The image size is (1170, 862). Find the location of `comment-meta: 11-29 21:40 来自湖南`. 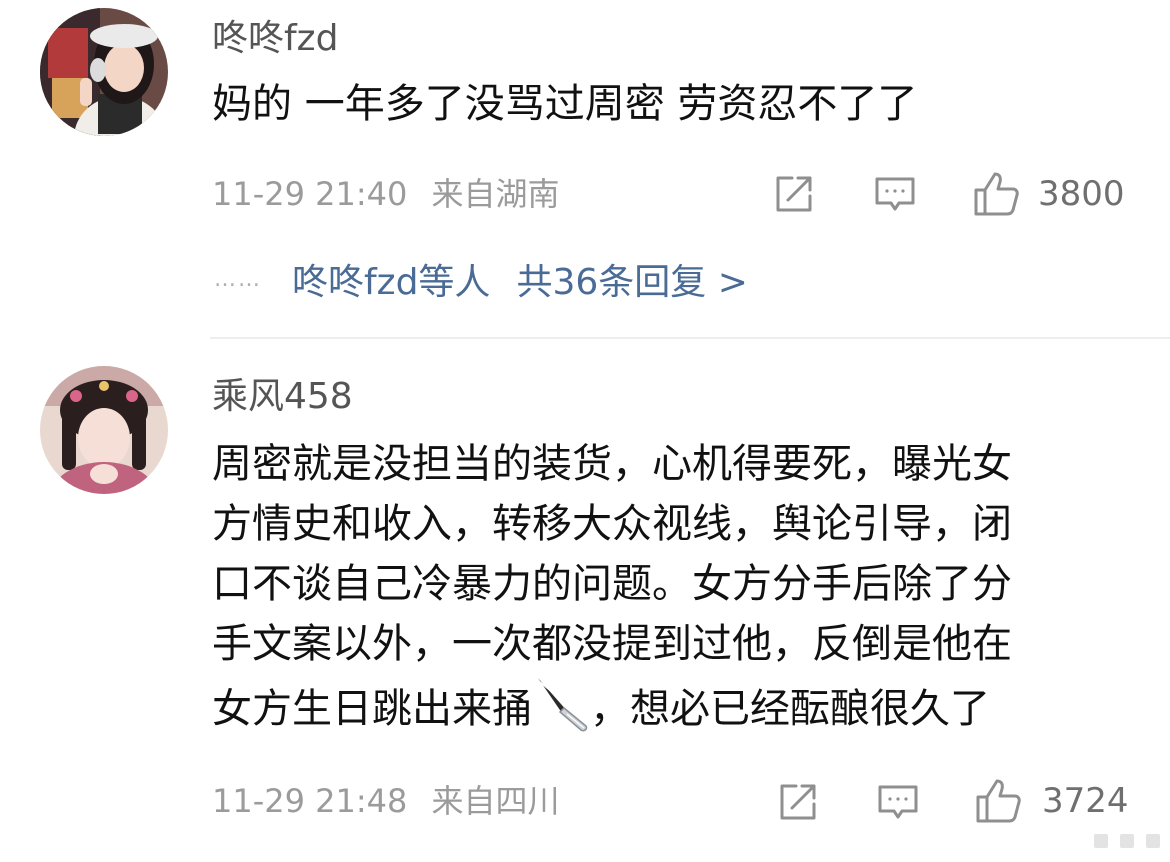

comment-meta: 11-29 21:40 来自湖南 is located at coordinates (386, 194).